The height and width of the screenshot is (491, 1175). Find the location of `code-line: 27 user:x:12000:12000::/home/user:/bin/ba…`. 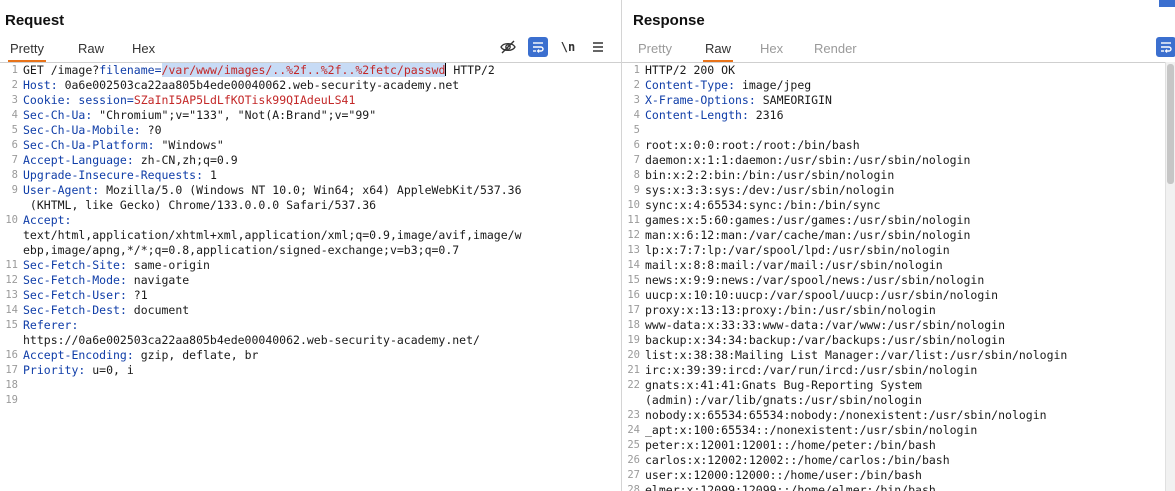

code-line: 27 user:x:12000:12000::/home/user:/bin/ba… is located at coordinates (774, 475).